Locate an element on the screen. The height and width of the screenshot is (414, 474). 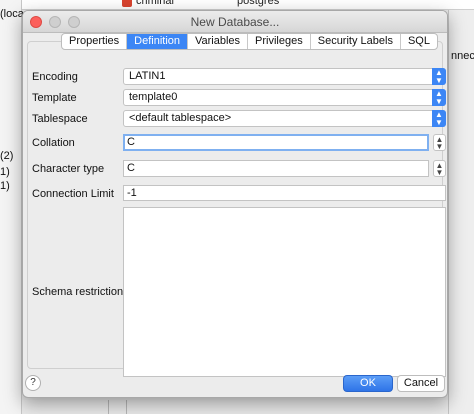
background-bottom-strip is located at coordinates (235, 407).